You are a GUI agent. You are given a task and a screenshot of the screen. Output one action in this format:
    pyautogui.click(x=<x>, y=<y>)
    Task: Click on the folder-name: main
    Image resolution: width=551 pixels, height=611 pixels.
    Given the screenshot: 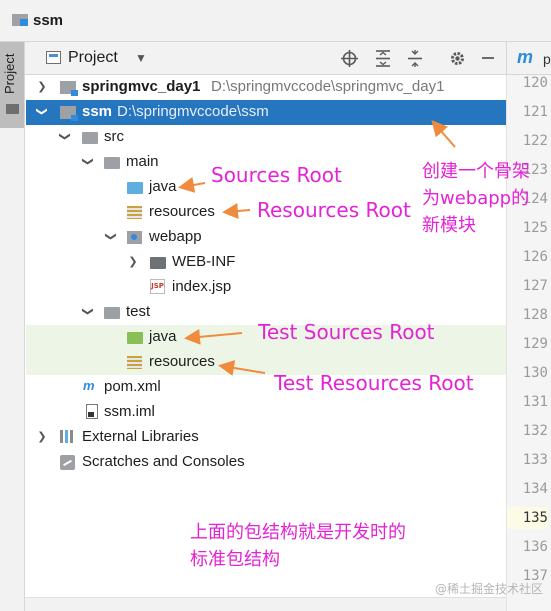 What is the action you would take?
    pyautogui.click(x=142, y=161)
    